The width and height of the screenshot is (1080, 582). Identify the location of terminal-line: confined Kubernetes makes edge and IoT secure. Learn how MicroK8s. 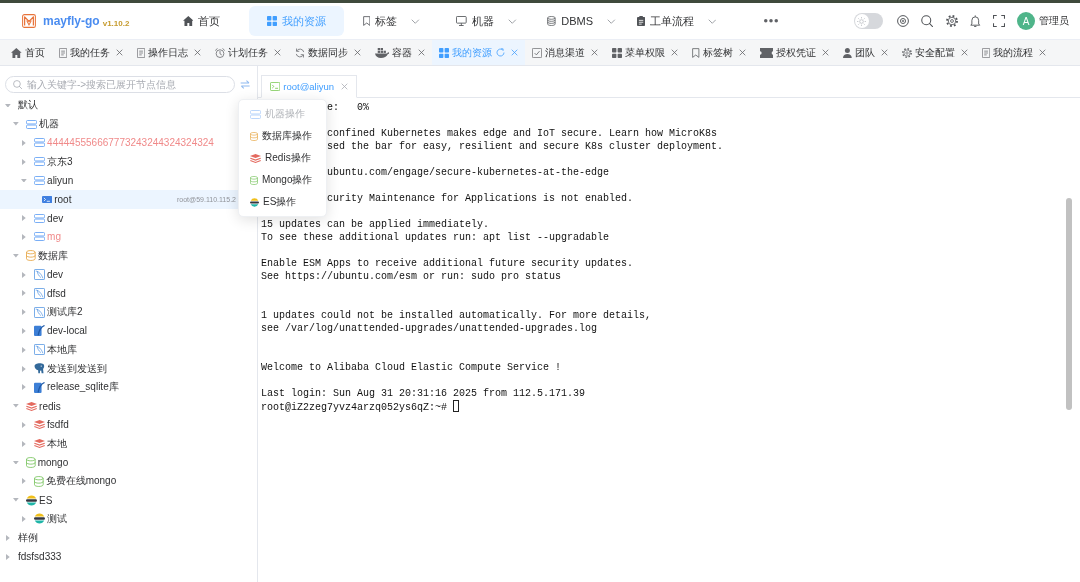
(522, 133).